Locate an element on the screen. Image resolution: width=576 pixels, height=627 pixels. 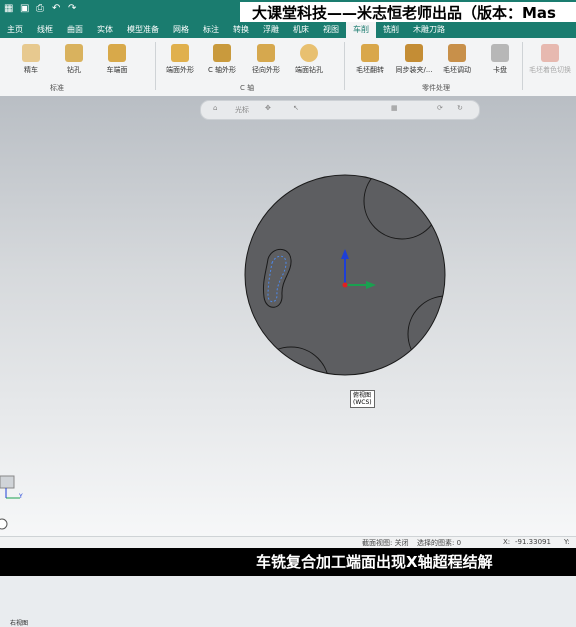
tab-surface: 曲面 is located at coordinates (75, 30).